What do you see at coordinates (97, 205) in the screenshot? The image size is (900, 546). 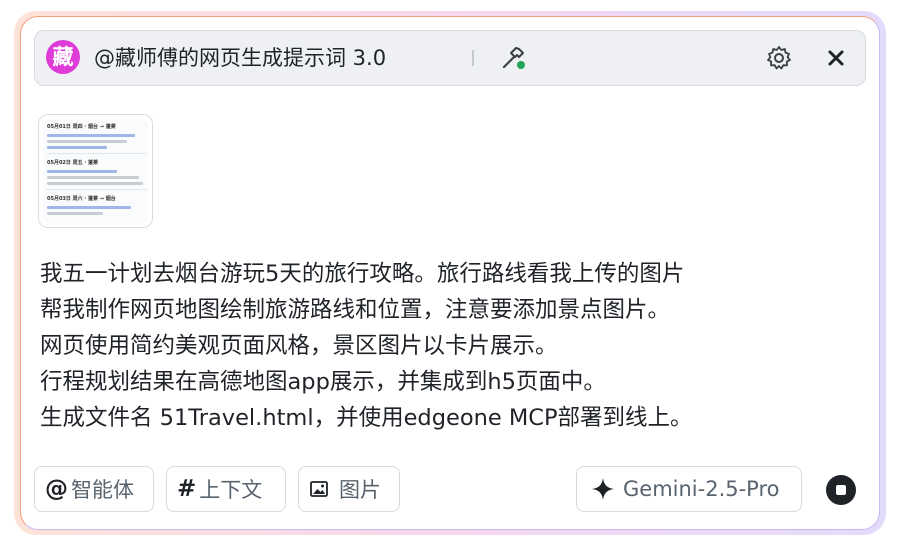 I see `itinerary-day-3: 05月03日 周六 · 蓬莱 → 烟台` at bounding box center [97, 205].